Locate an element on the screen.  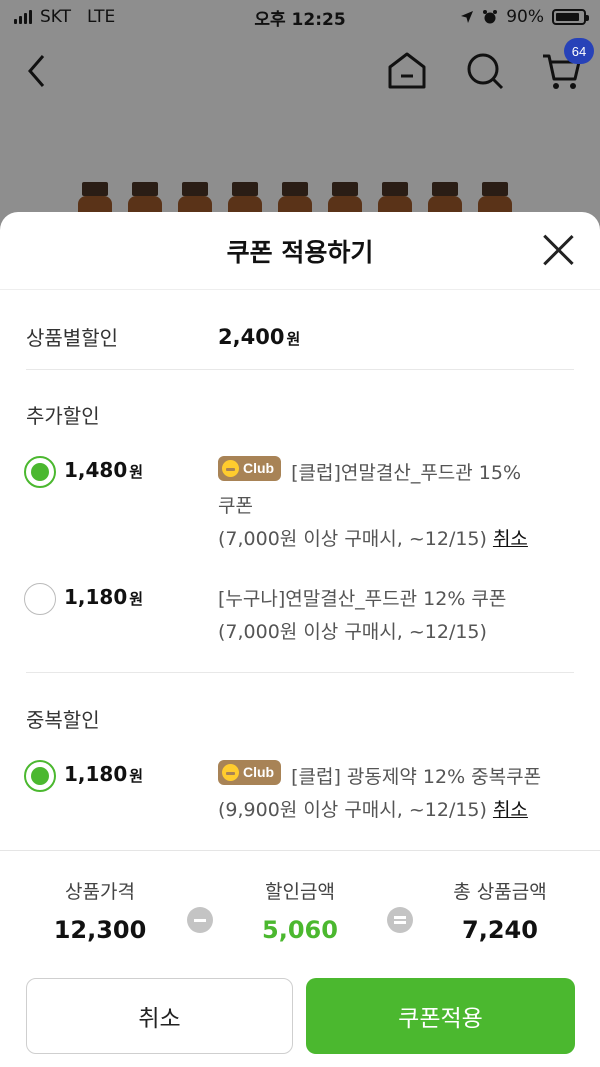
total-column: 총 상품금액 7,240 is located at coordinates (500, 910).